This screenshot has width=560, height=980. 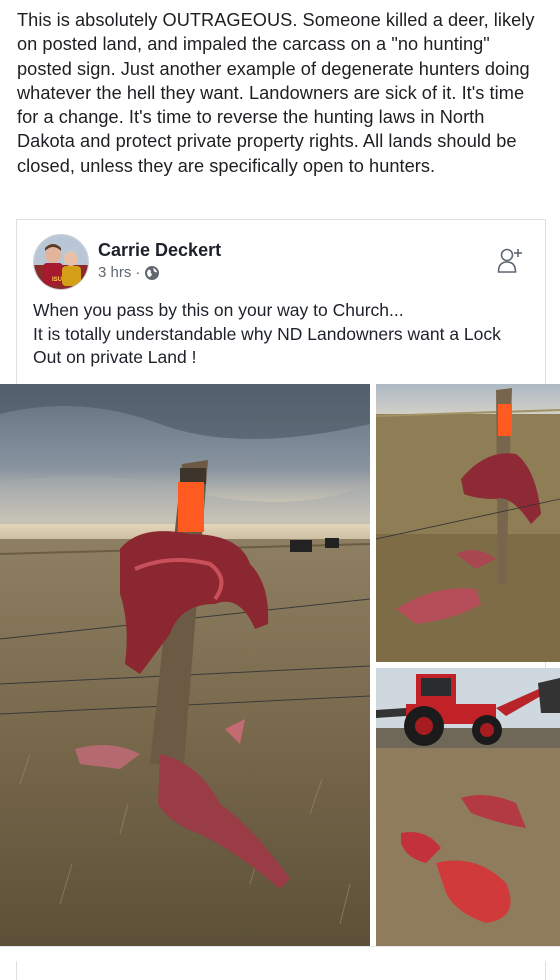 What do you see at coordinates (159, 250) in the screenshot?
I see `author-name: Carrie Deckert` at bounding box center [159, 250].